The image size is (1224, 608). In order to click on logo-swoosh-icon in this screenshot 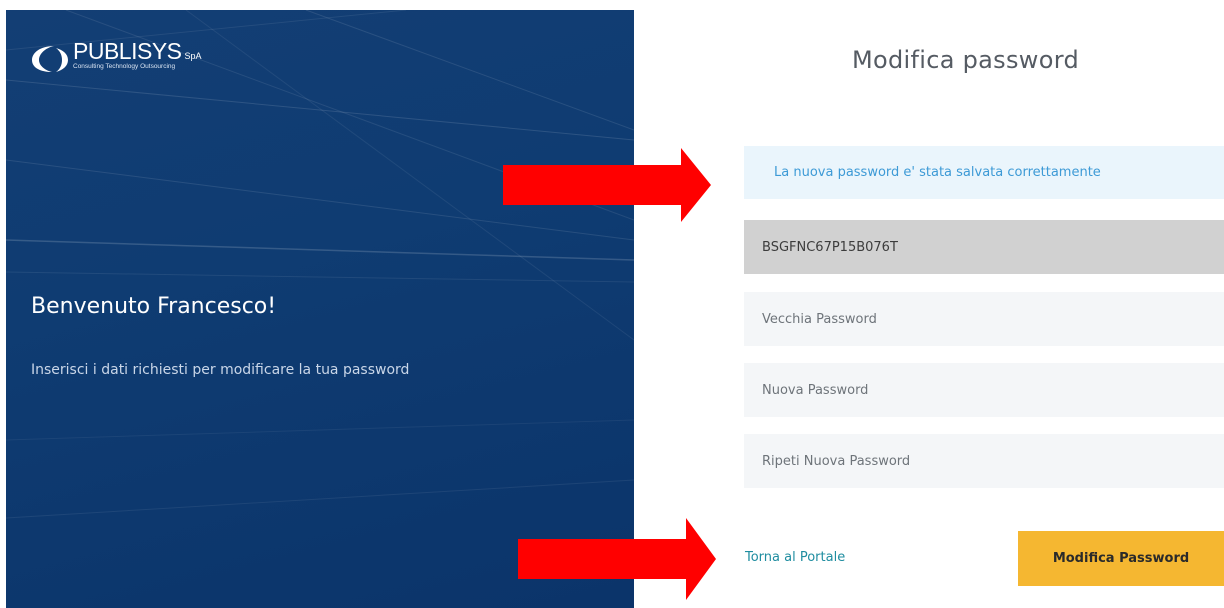, I will do `click(50, 59)`.